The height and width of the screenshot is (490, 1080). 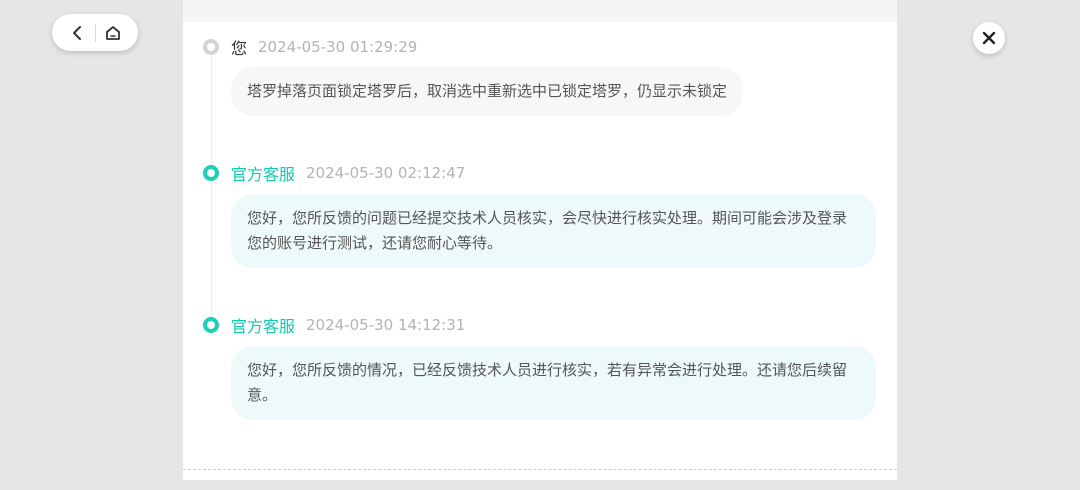 I want to click on chevron-left-icon, so click(x=77, y=32).